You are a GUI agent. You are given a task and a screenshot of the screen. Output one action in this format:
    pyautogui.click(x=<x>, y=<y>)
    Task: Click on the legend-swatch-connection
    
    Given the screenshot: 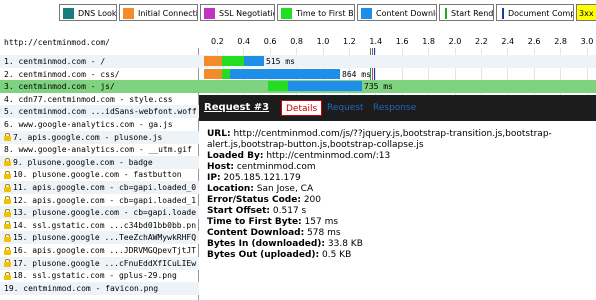 What is the action you would take?
    pyautogui.click(x=128, y=13)
    